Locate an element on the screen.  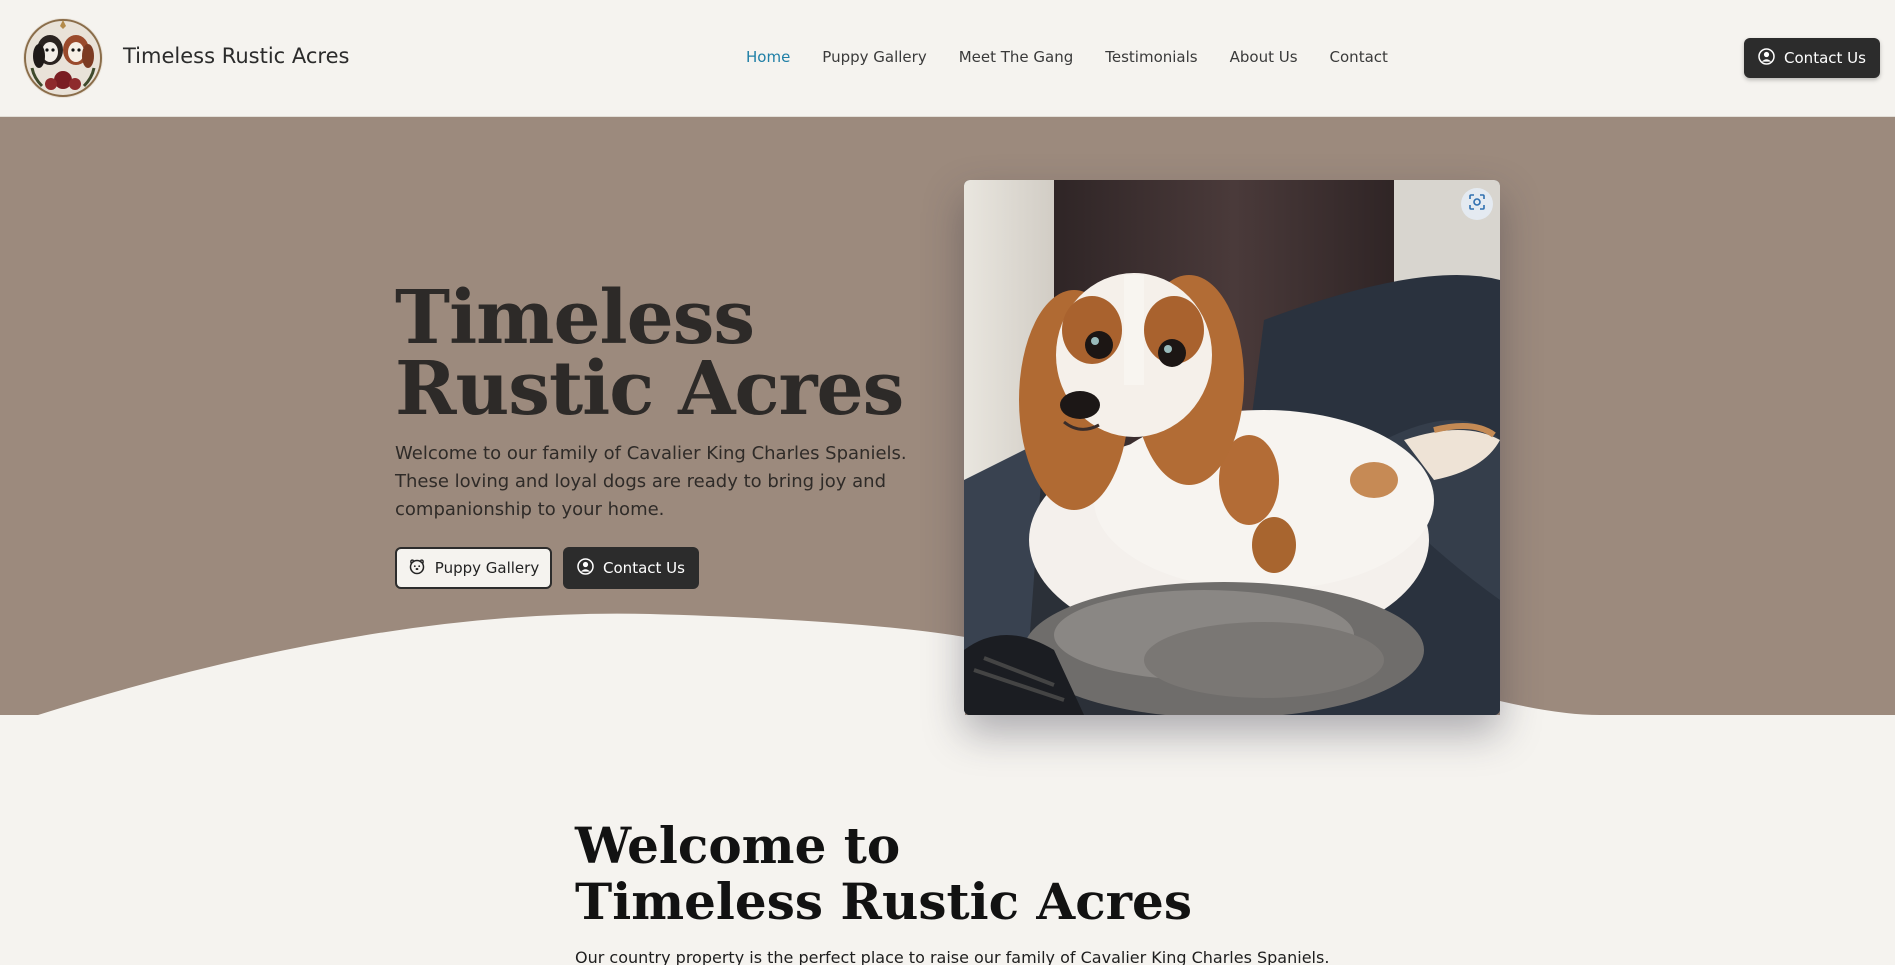
site-logo-icon is located at coordinates (63, 58).